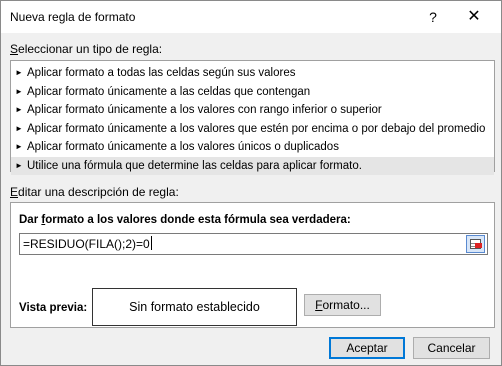  What do you see at coordinates (98, 192) in the screenshot?
I see `rule-description-label-text: ditar una descripción de regla:` at bounding box center [98, 192].